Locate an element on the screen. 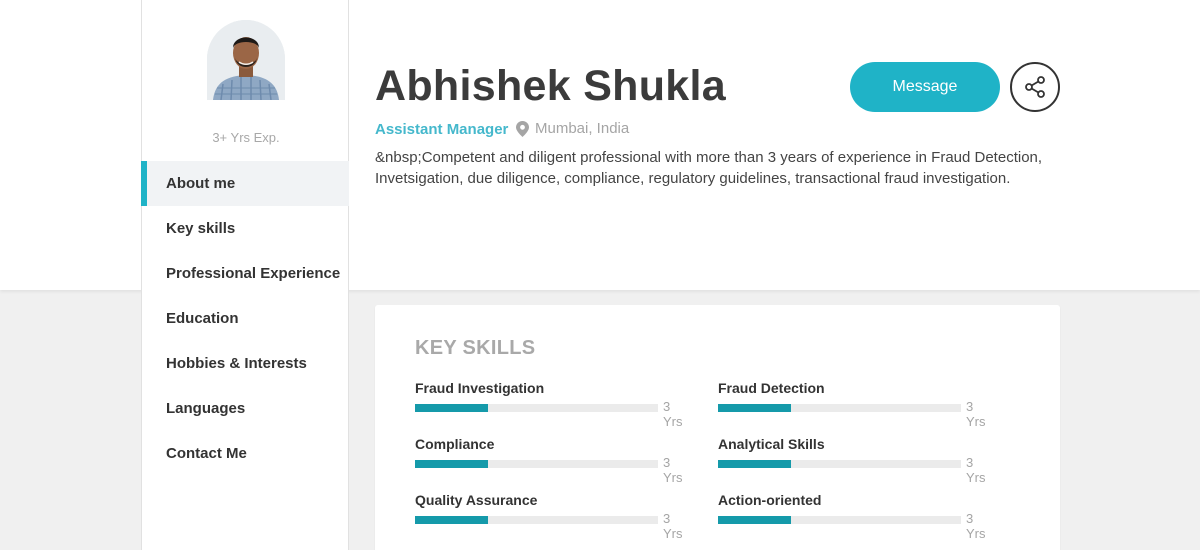 This screenshot has height=550, width=1200. skill-item: Compliance 3 Yrs is located at coordinates (553, 460).